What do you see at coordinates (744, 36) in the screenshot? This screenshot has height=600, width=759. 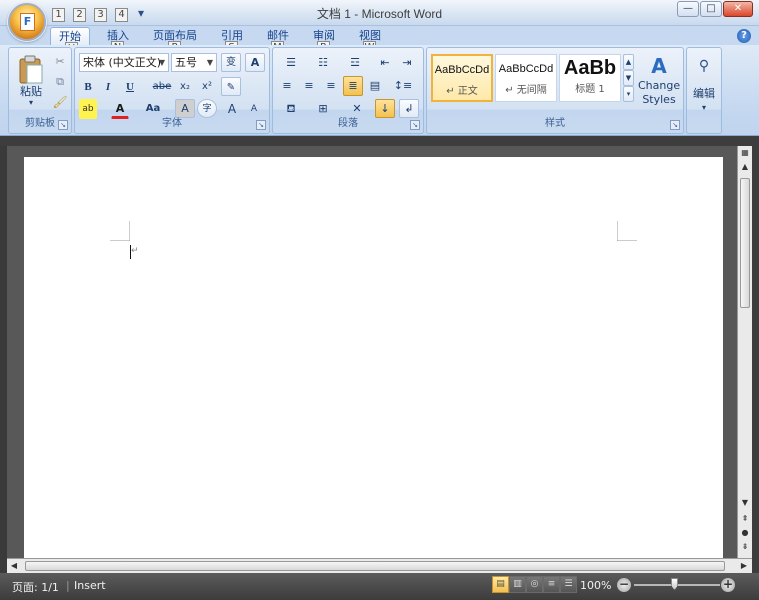 I see `help-icon: ?` at bounding box center [744, 36].